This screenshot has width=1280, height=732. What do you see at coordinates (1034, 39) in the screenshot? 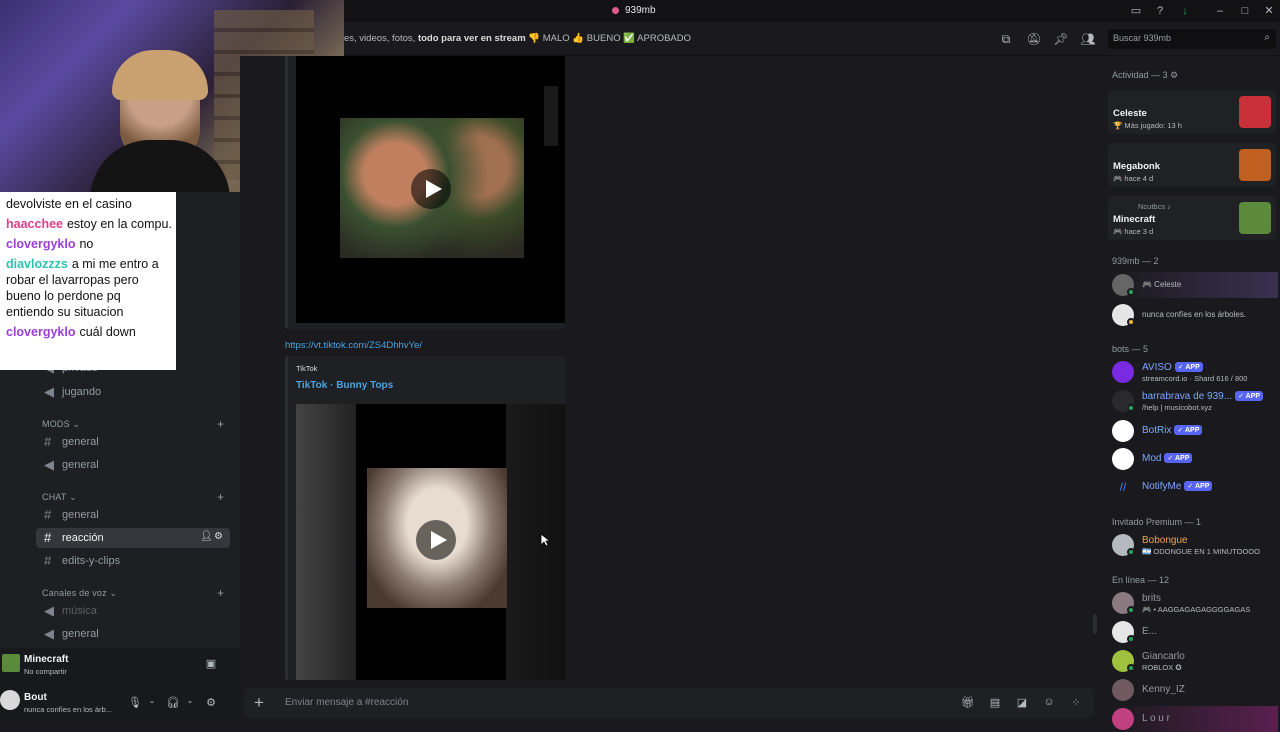
I see `mute-bell-icon: 🔕︎` at bounding box center [1034, 39].